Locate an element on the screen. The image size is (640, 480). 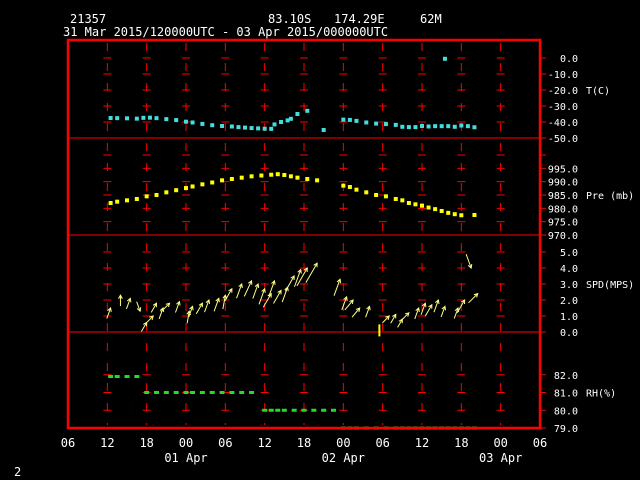
y-tick-label: -50.0 is located at coordinates (563, 139).